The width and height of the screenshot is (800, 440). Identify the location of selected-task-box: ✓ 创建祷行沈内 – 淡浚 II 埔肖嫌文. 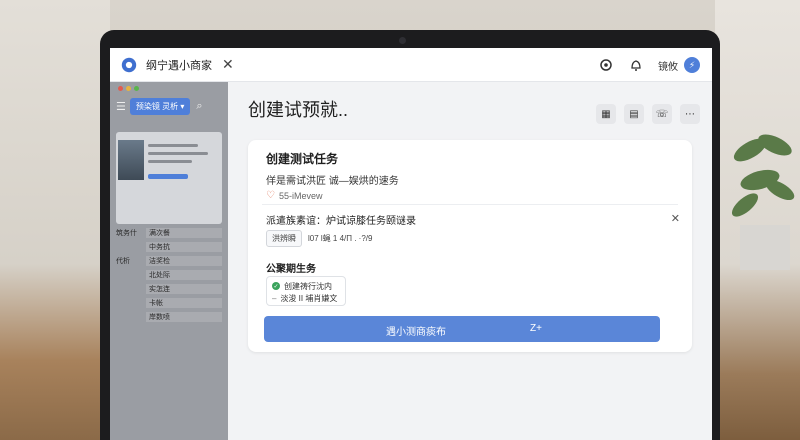
(306, 291).